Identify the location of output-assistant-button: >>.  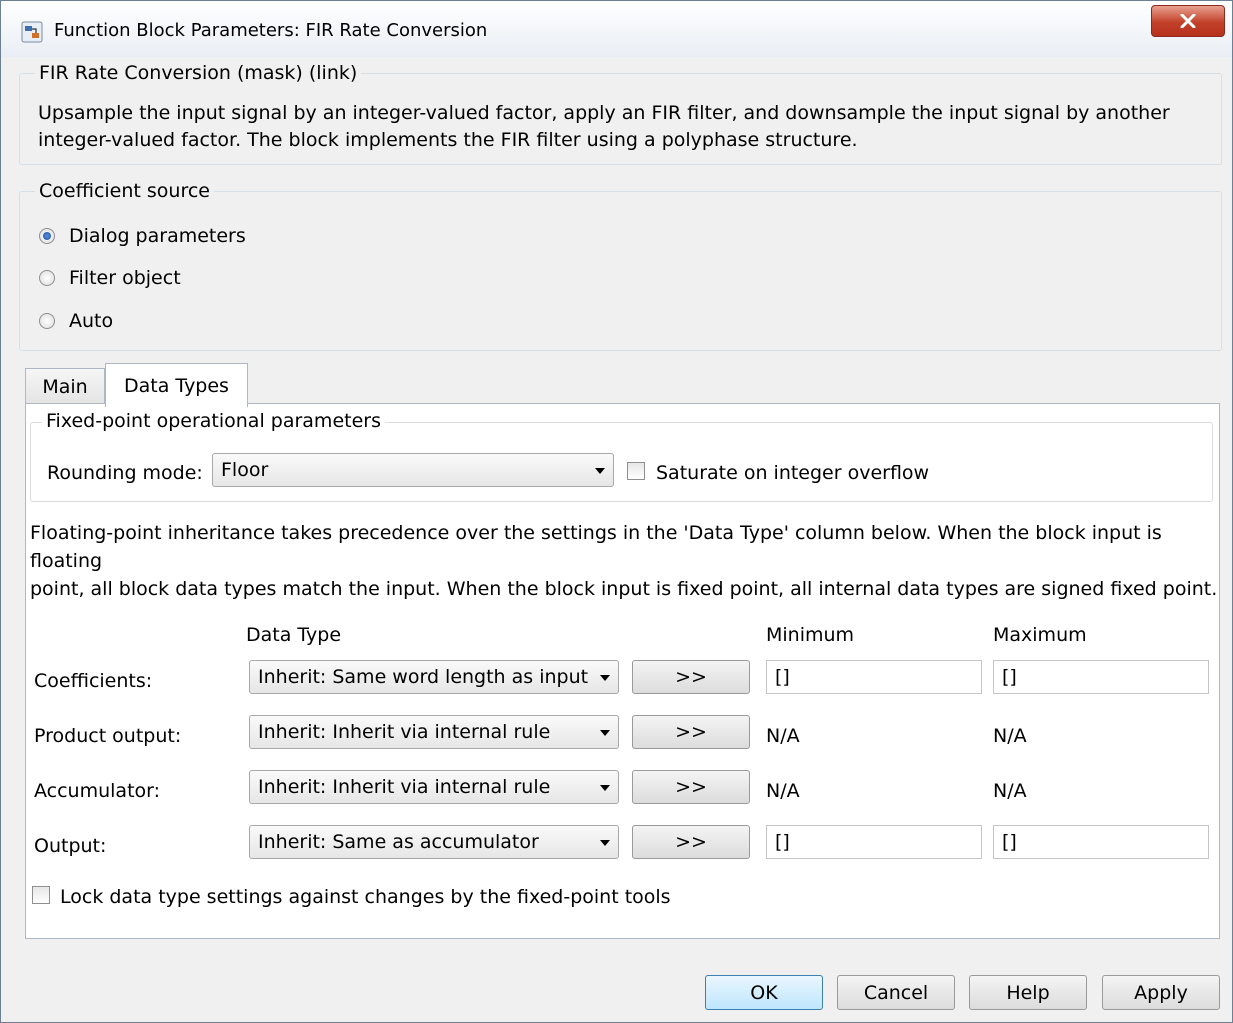
(691, 842).